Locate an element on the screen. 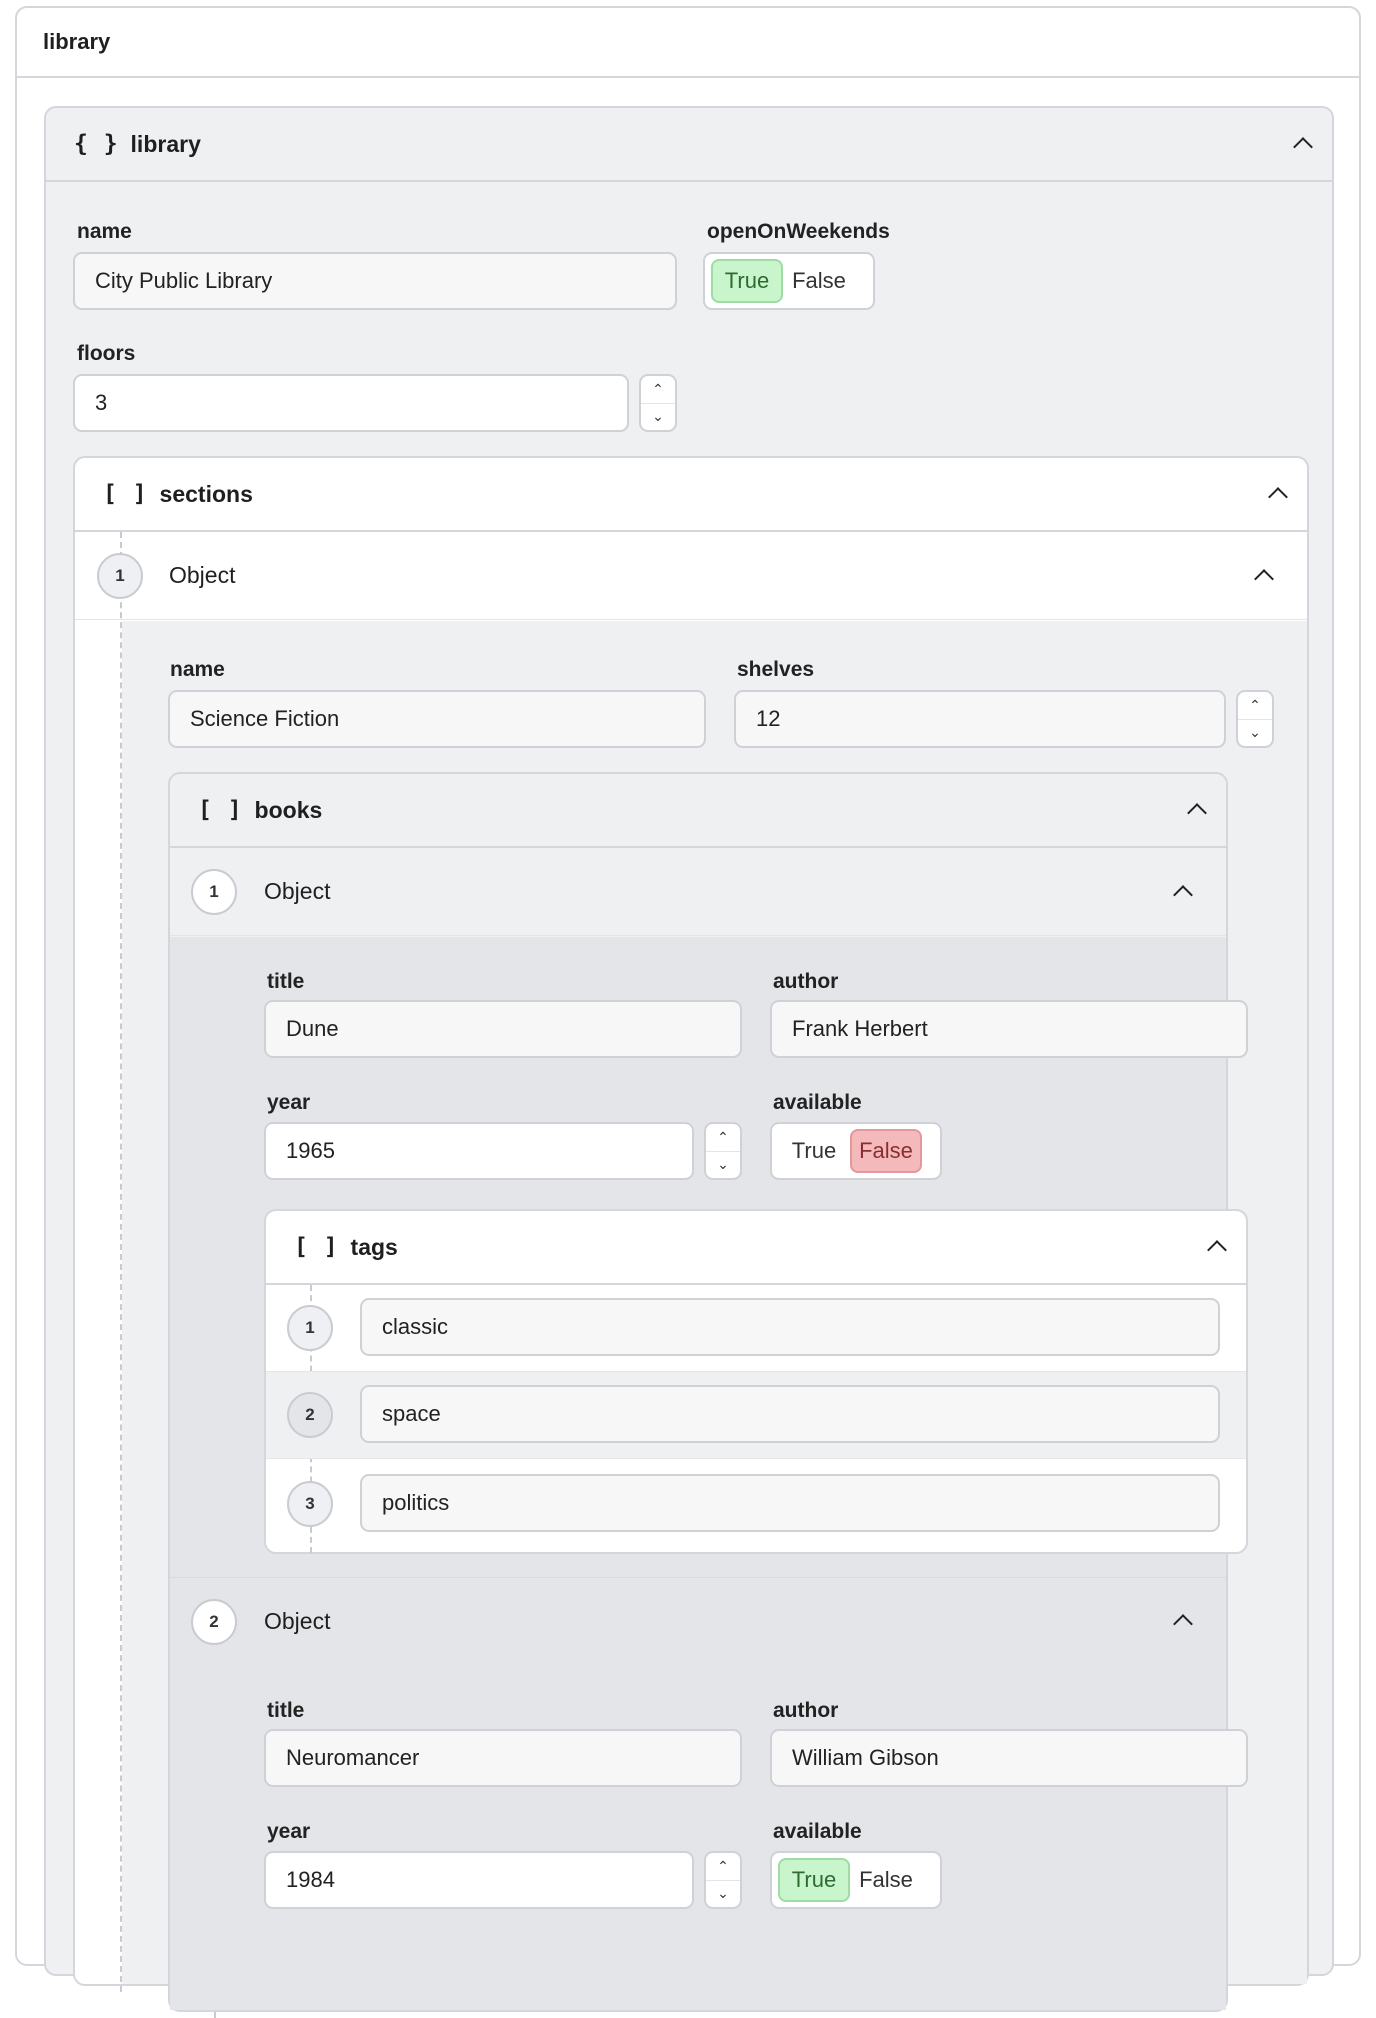 This screenshot has width=1376, height=2018. floors-input is located at coordinates (351, 403).